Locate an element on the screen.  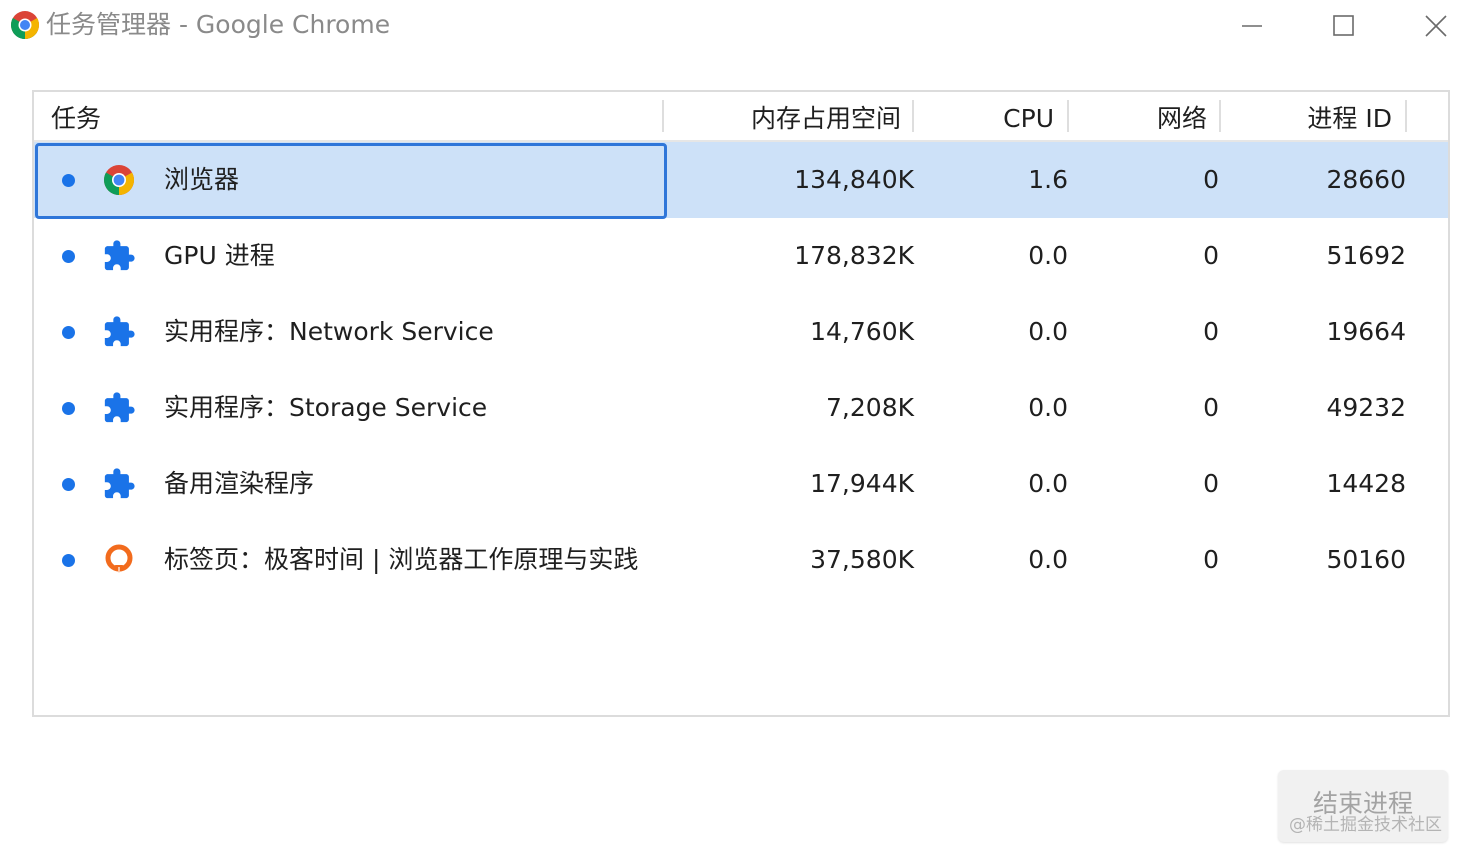
geektime-favicon-icon is located at coordinates (119, 559).